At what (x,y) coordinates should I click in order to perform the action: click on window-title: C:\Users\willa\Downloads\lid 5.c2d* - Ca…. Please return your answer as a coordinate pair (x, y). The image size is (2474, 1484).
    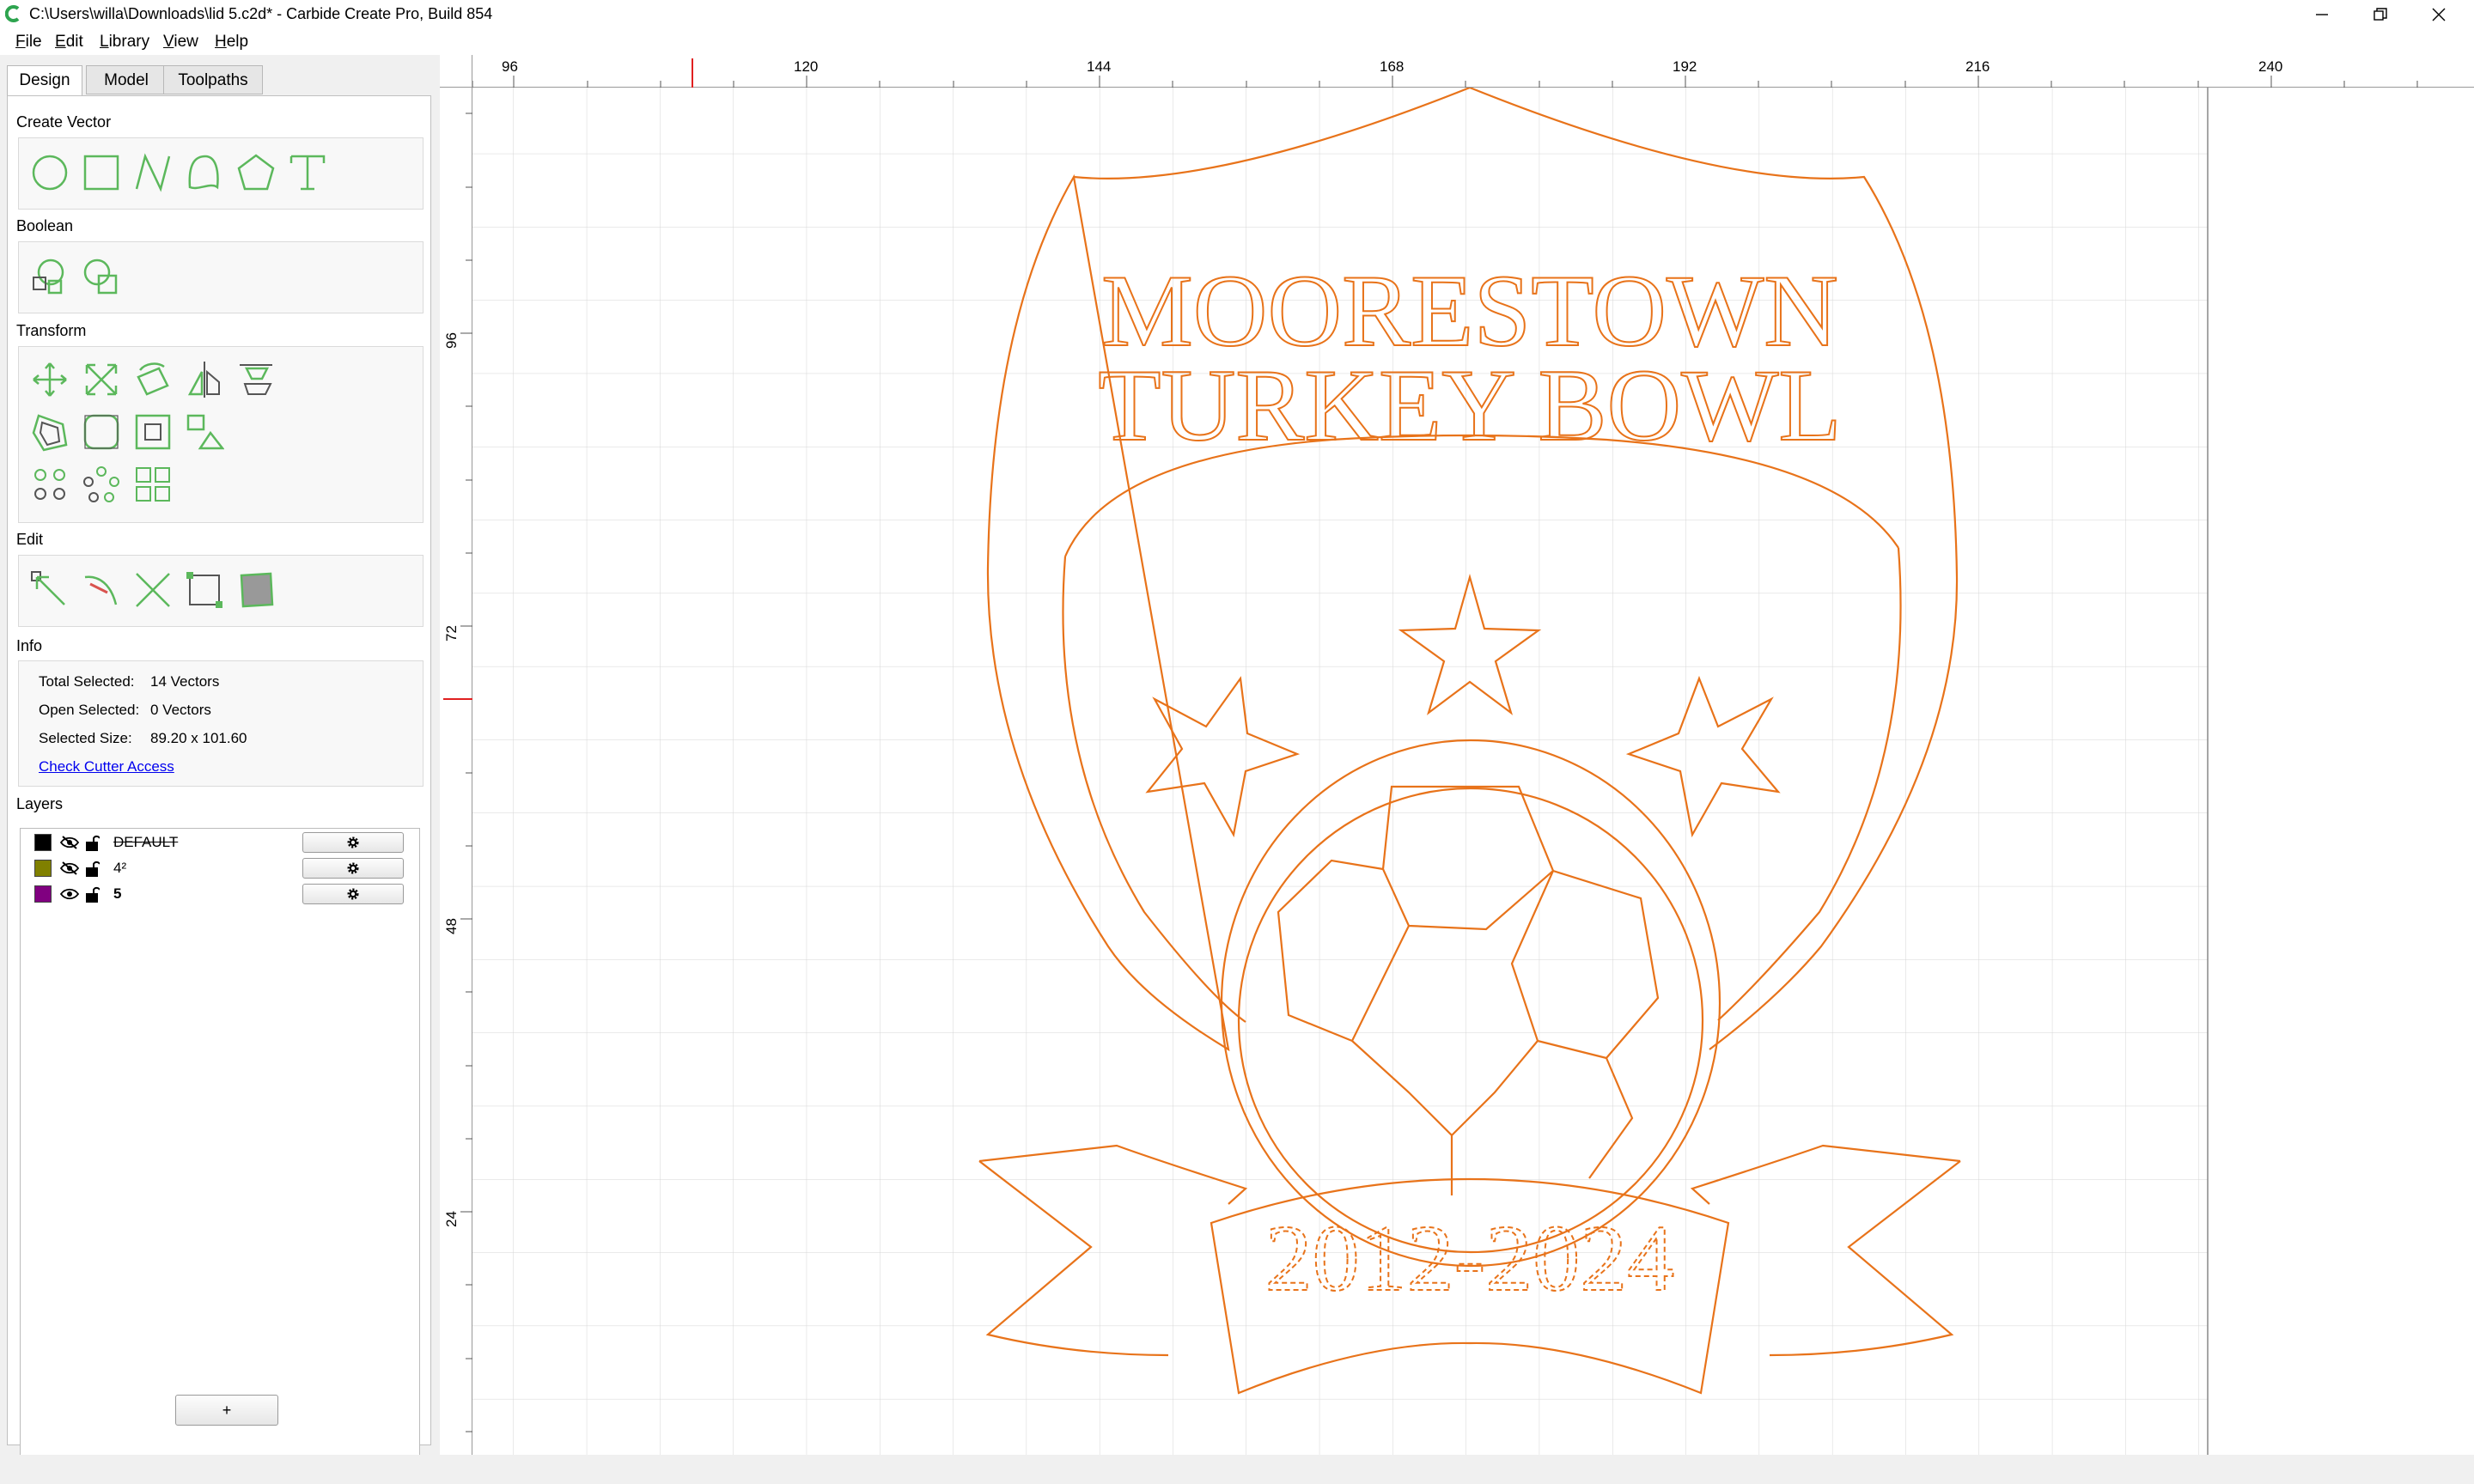
    Looking at the image, I should click on (261, 13).